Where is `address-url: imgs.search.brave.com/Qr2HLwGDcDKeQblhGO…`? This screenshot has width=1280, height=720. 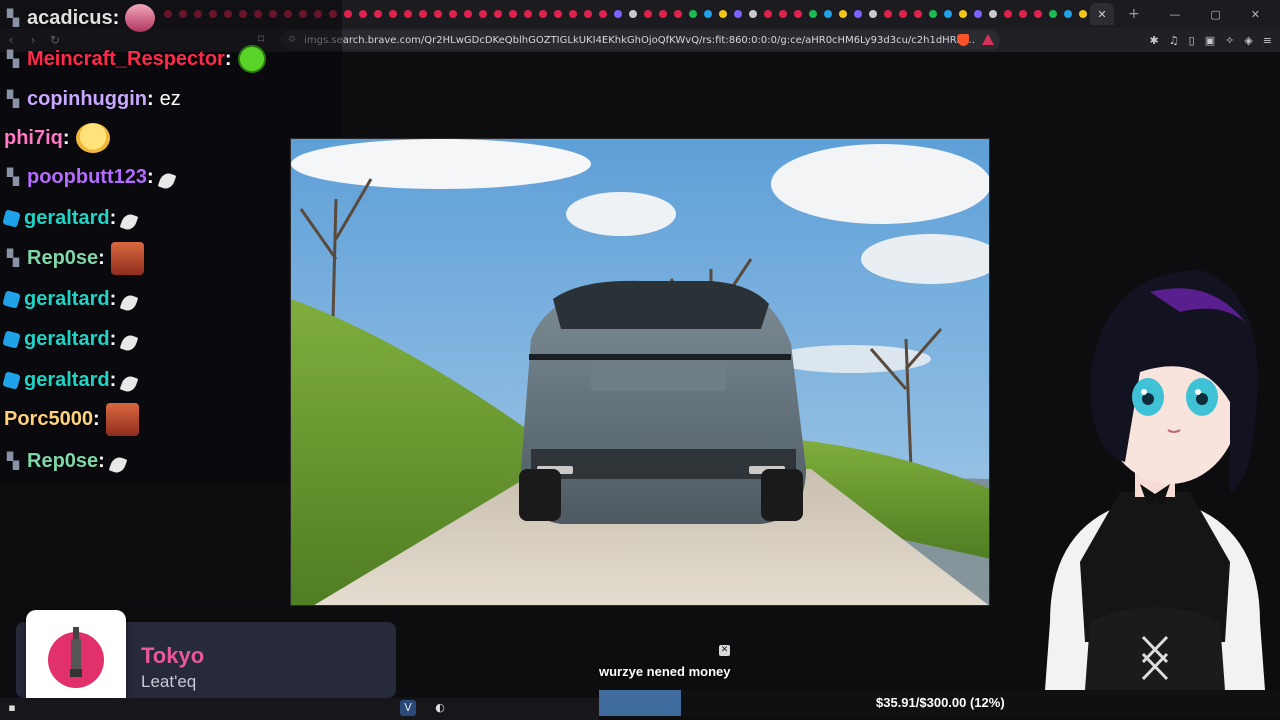
address-url: imgs.search.brave.com/Qr2HLwGDcDKeQblhGO… is located at coordinates (641, 40).